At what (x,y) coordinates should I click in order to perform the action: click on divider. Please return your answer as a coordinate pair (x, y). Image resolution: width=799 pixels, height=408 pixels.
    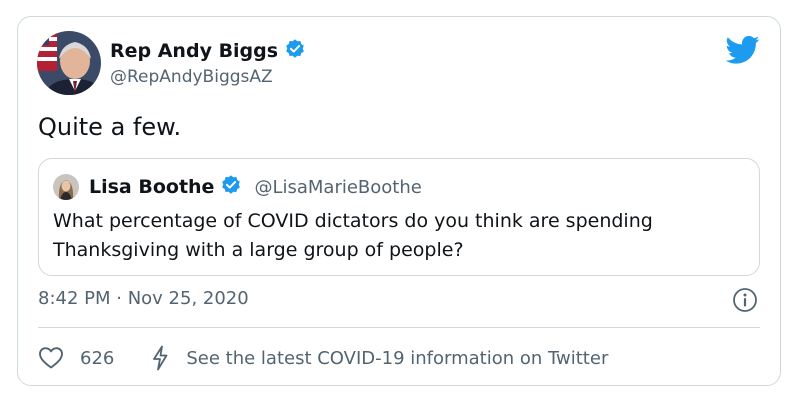
    Looking at the image, I should click on (399, 327).